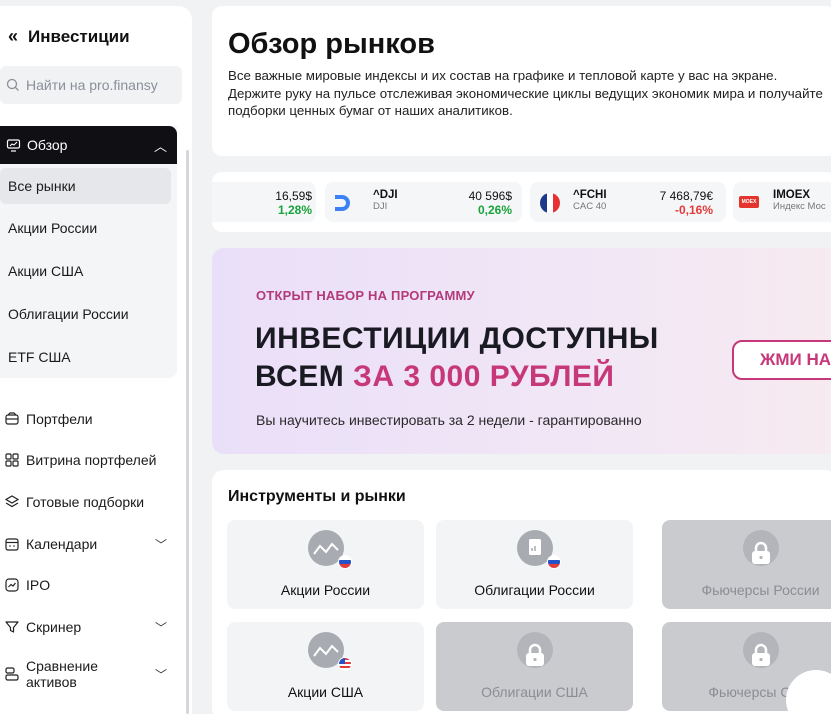 This screenshot has width=831, height=714. What do you see at coordinates (12, 460) in the screenshot?
I see `grid-icon` at bounding box center [12, 460].